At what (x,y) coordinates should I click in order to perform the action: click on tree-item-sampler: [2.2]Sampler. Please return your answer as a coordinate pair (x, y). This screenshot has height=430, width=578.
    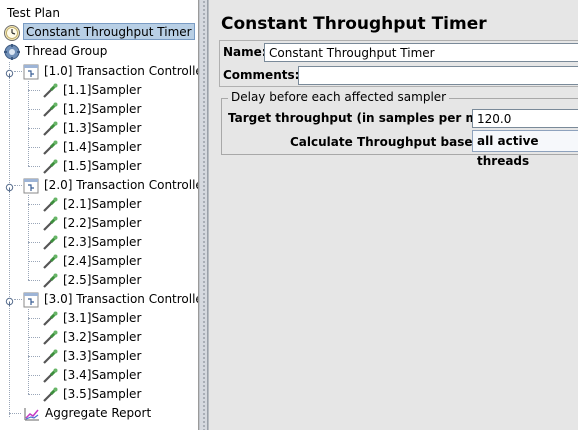
    Looking at the image, I should click on (92, 223).